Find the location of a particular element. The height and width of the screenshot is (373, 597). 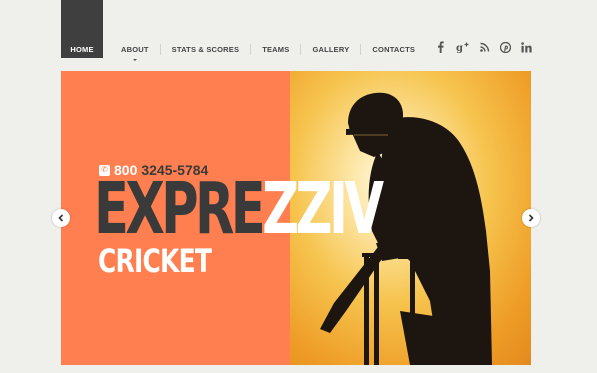

svg-text: g is located at coordinates (459, 48).